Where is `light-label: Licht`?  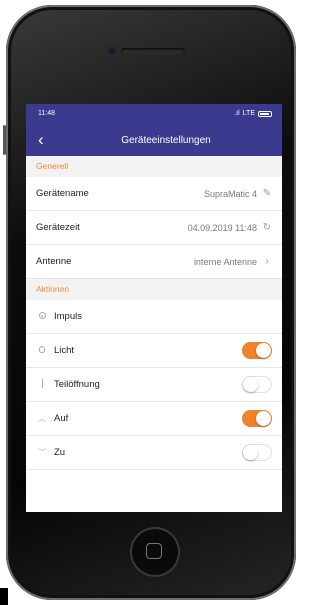
light-label: Licht is located at coordinates (64, 350).